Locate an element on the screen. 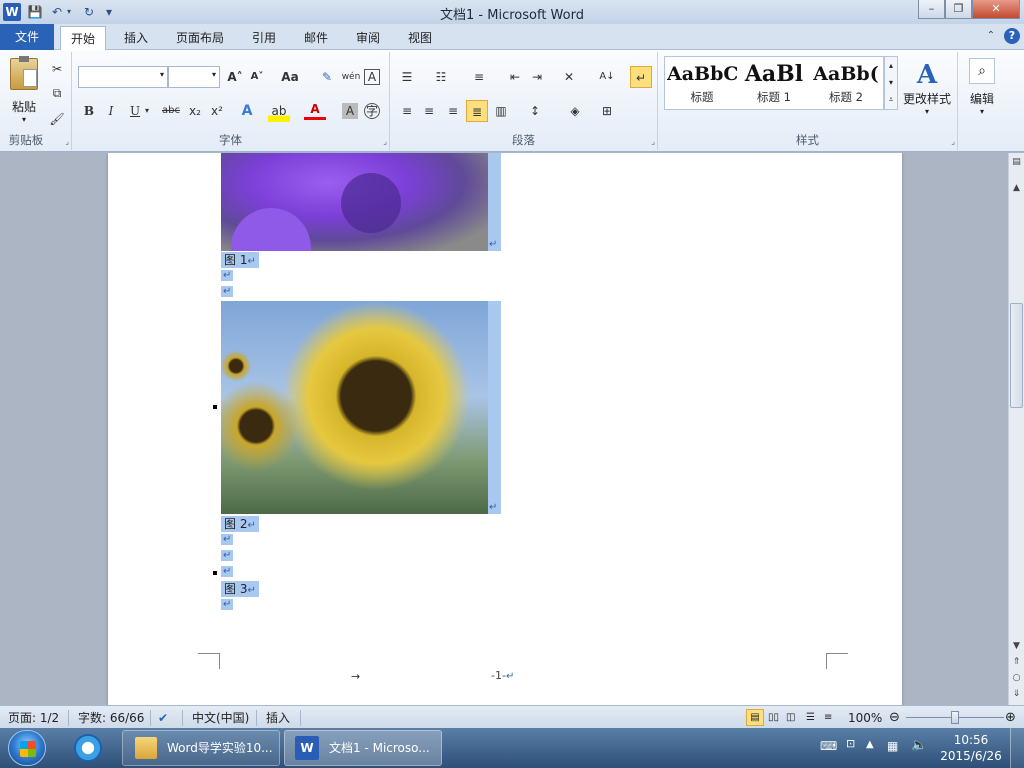  close-button: ✕ is located at coordinates (996, 9).